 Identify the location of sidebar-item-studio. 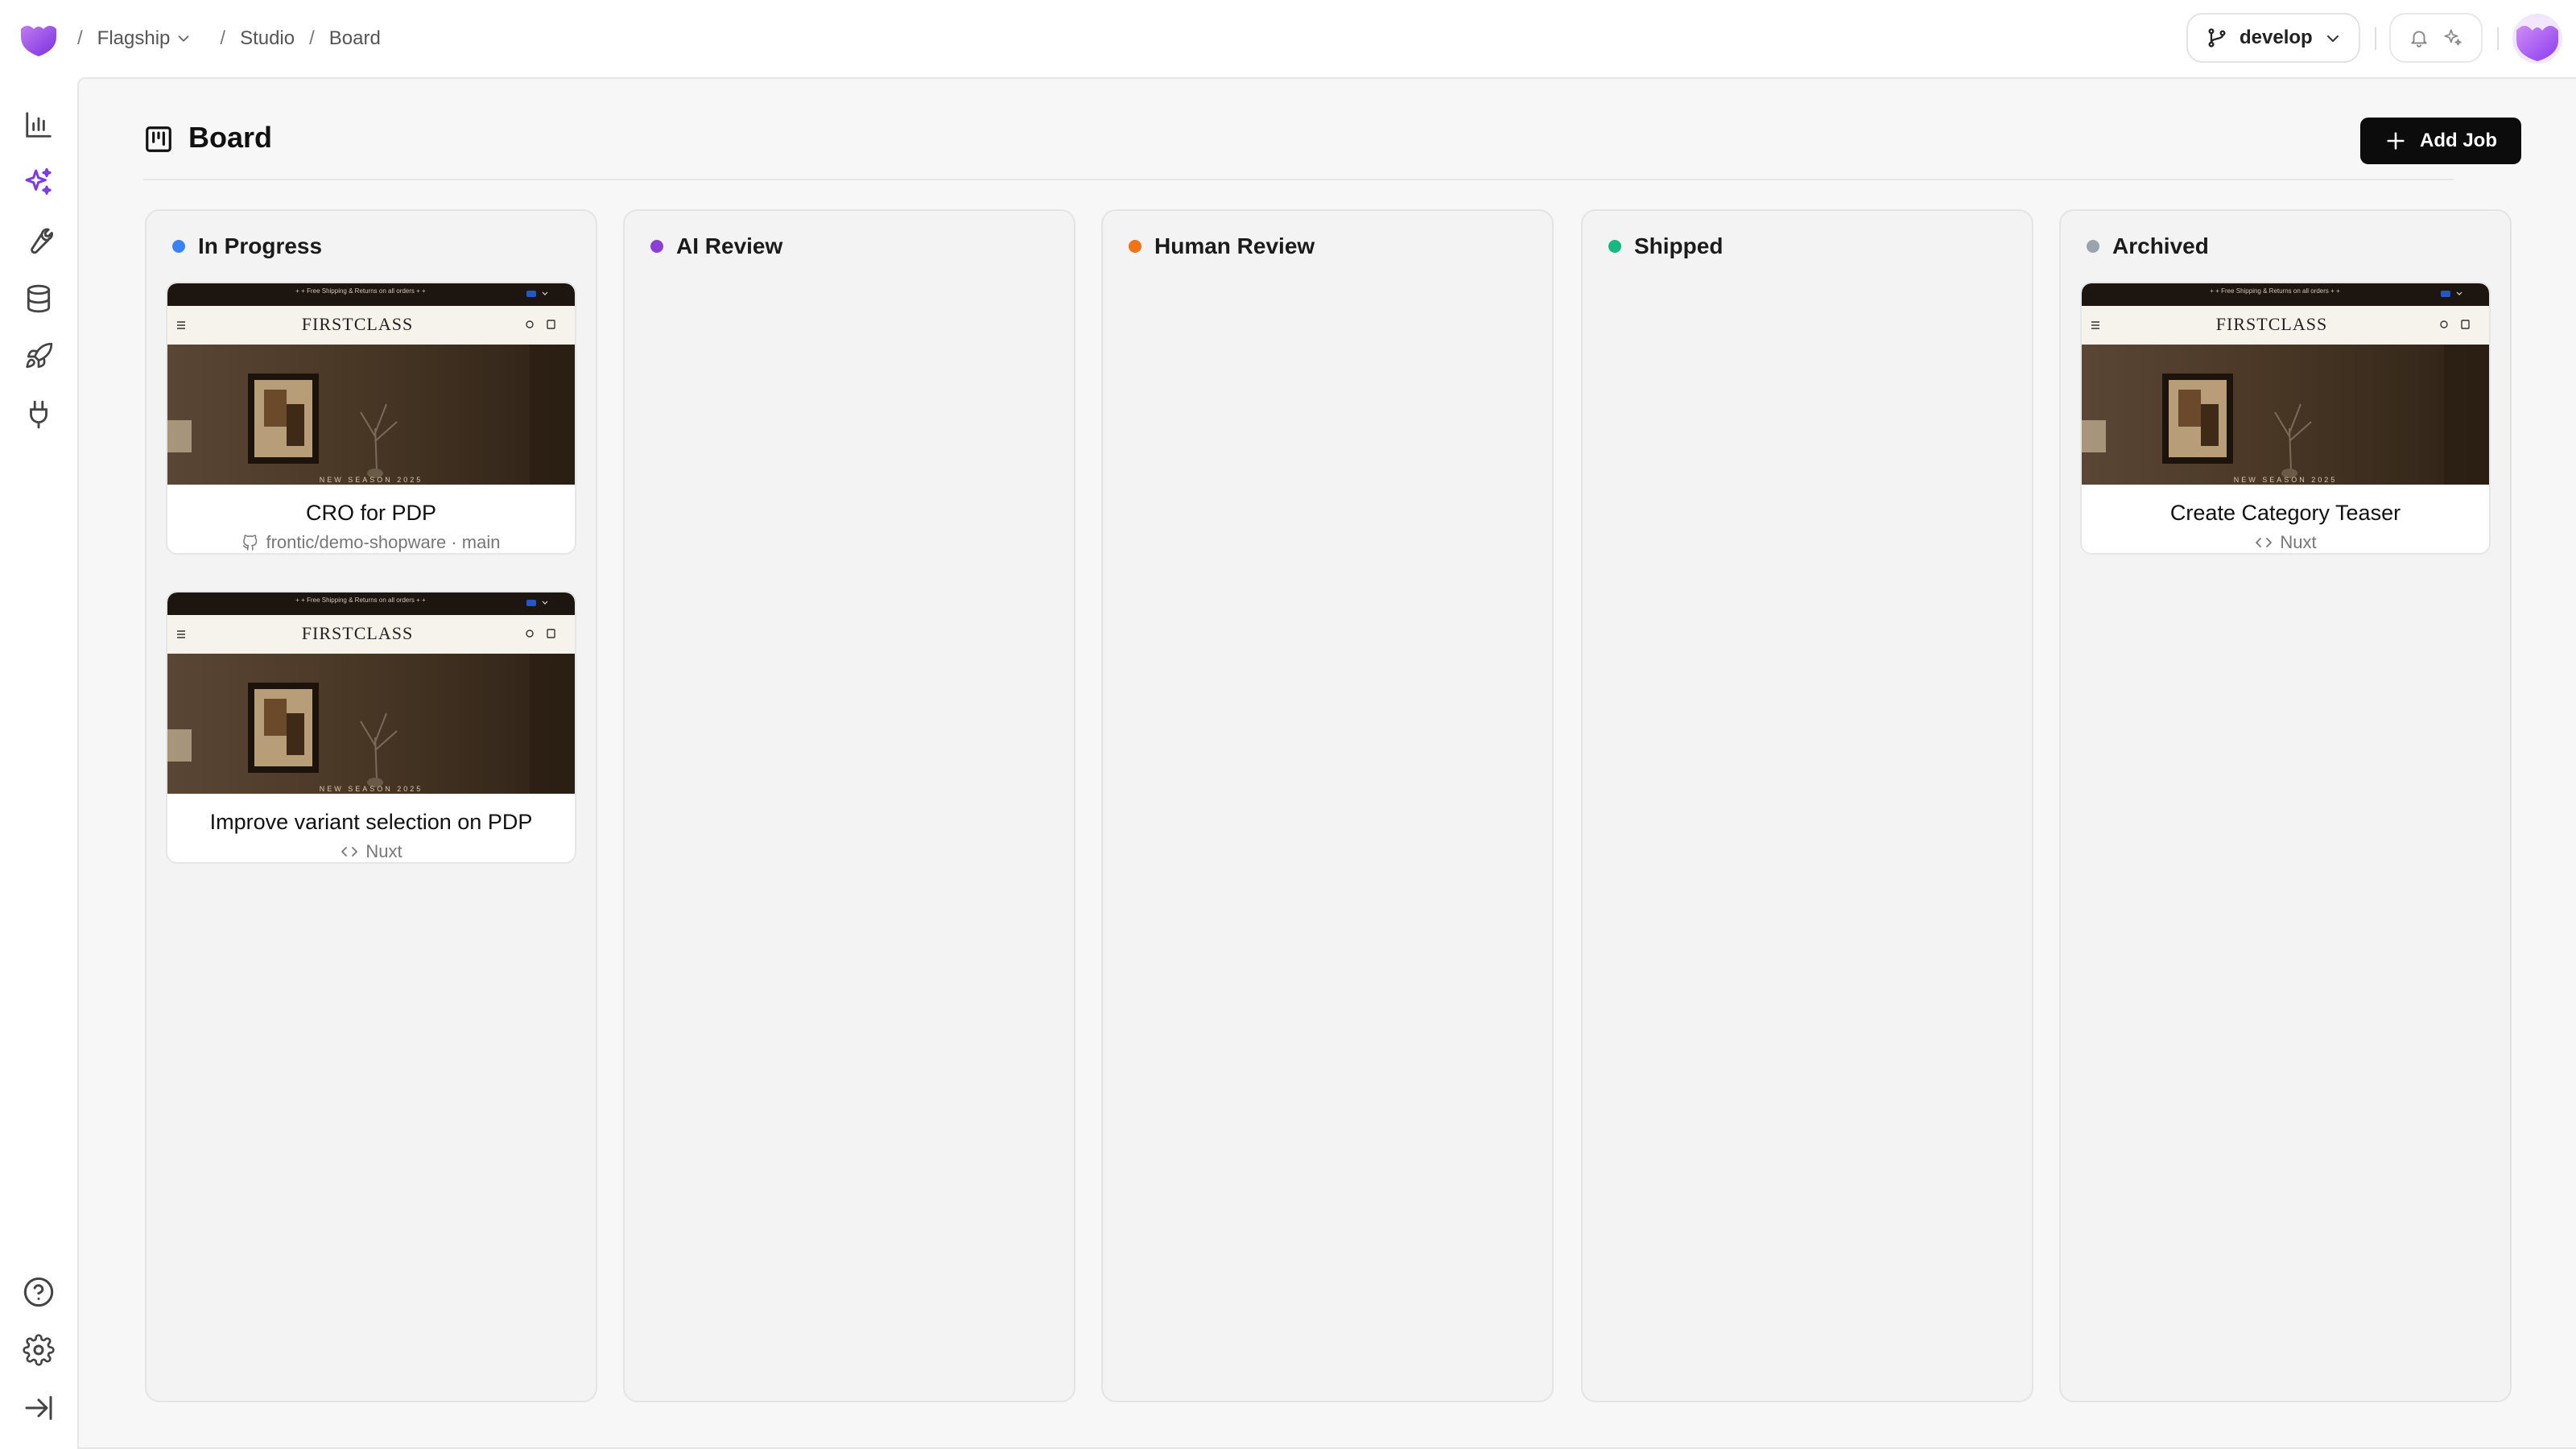
(39, 183).